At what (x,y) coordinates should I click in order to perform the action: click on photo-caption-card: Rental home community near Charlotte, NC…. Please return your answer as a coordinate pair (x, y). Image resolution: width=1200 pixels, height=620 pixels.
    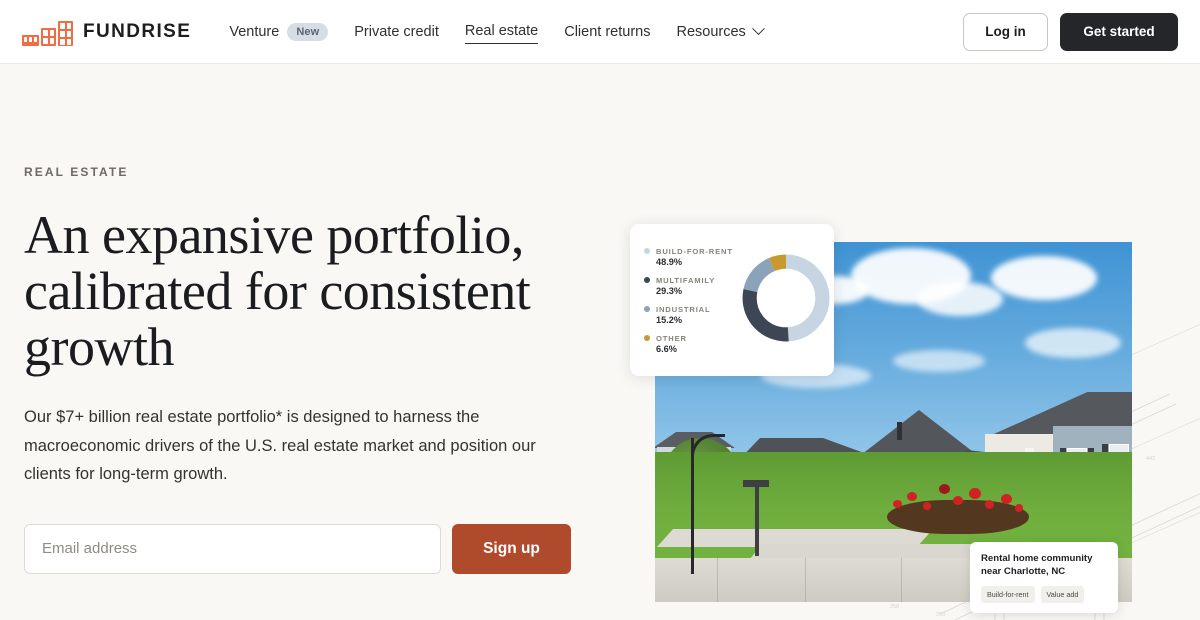
    Looking at the image, I should click on (1044, 578).